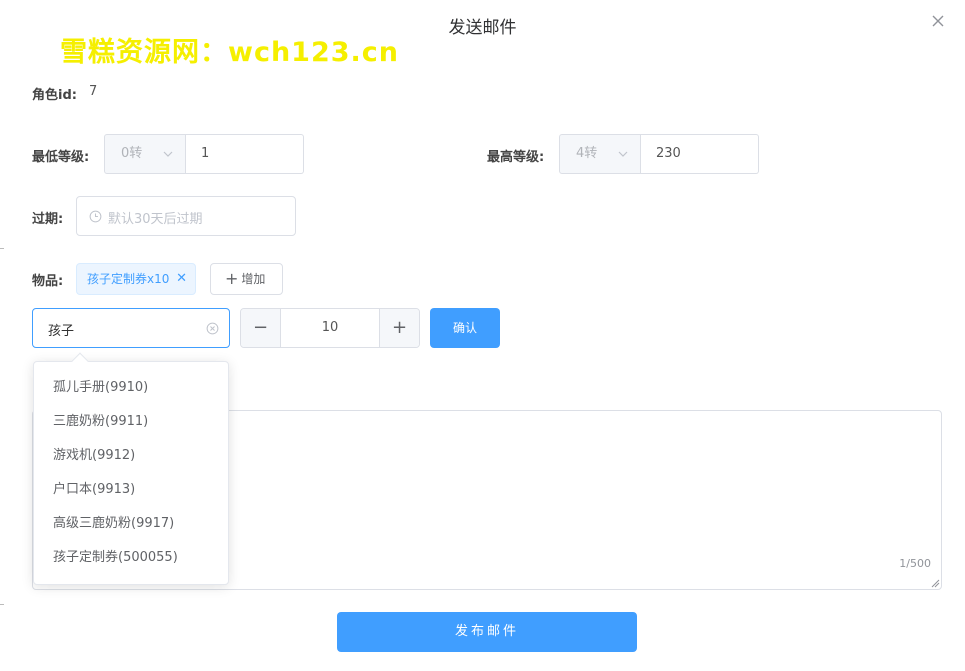 The height and width of the screenshot is (671, 965). Describe the element at coordinates (131, 328) in the screenshot. I see `item-search-input: 孩子` at that location.